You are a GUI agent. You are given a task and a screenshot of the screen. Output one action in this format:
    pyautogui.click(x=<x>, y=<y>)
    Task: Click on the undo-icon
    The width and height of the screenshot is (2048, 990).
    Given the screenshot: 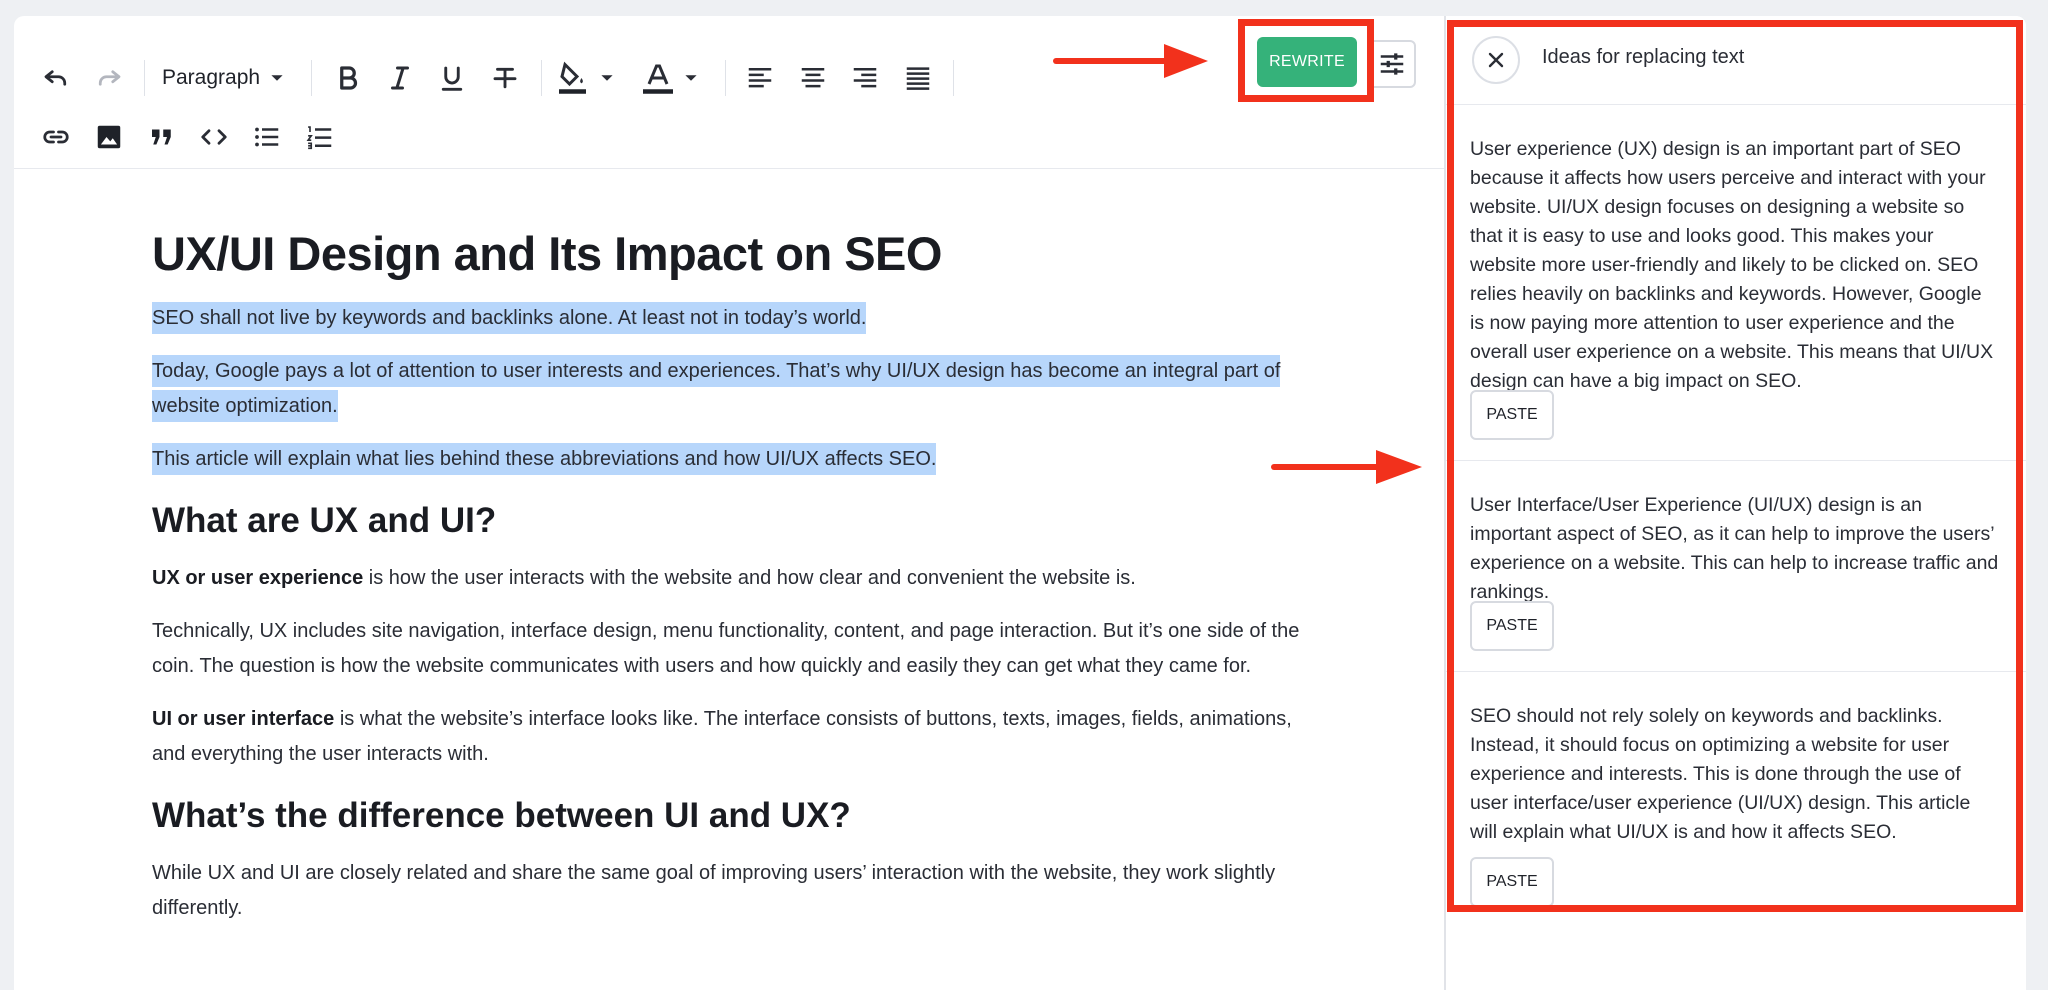 What is the action you would take?
    pyautogui.click(x=55, y=78)
    